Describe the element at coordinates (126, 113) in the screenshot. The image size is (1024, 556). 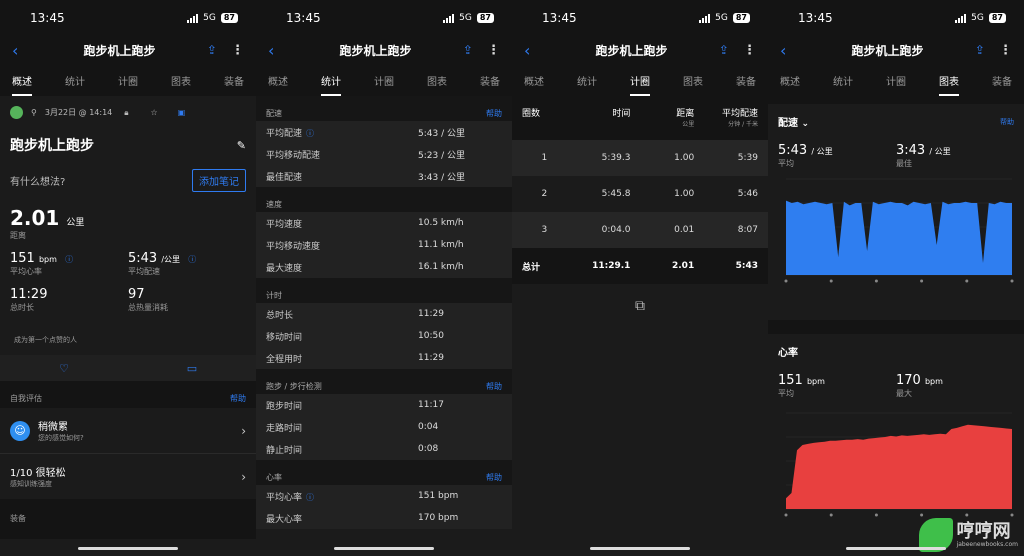
I see `lock-icon: 🔒︎` at that location.